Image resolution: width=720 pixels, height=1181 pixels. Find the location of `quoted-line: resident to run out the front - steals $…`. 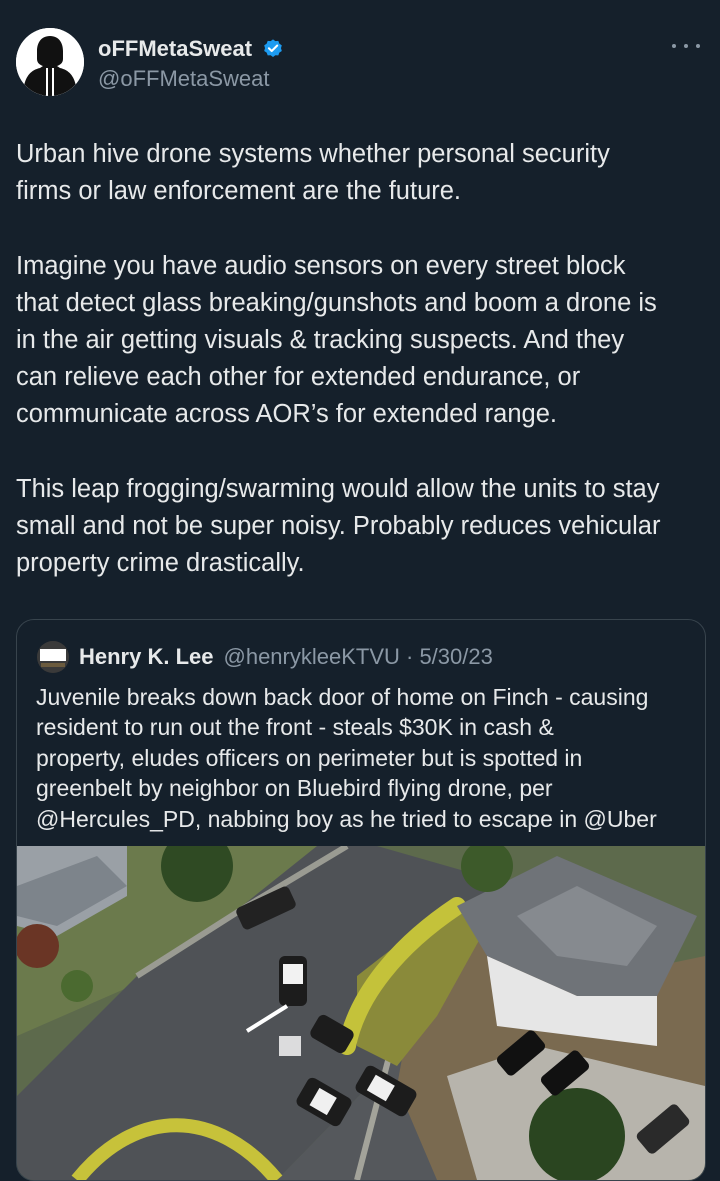

quoted-line: resident to run out the front - steals $… is located at coordinates (295, 727).